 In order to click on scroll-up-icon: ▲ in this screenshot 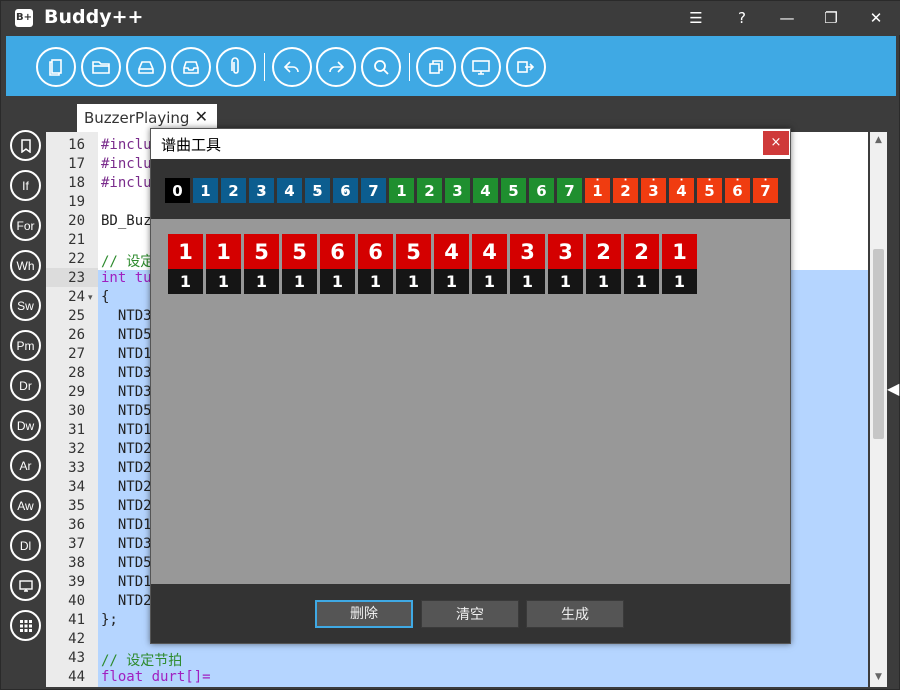, I will do `click(878, 140)`.